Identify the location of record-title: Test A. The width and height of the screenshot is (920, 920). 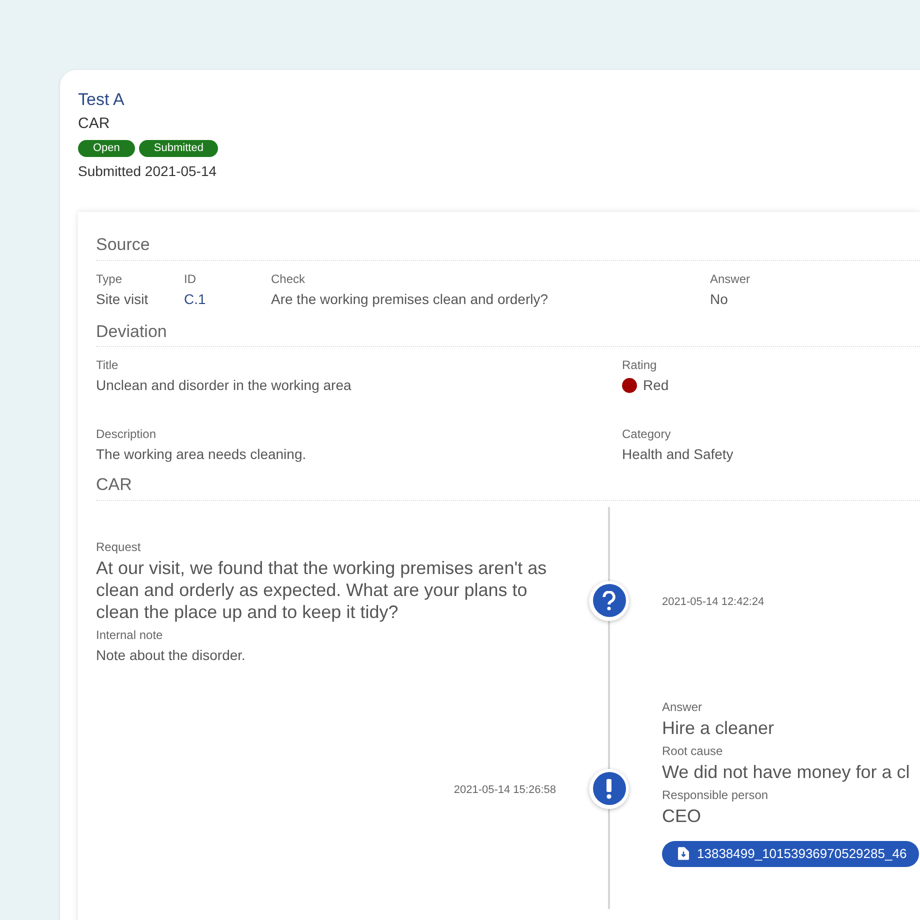
(102, 100).